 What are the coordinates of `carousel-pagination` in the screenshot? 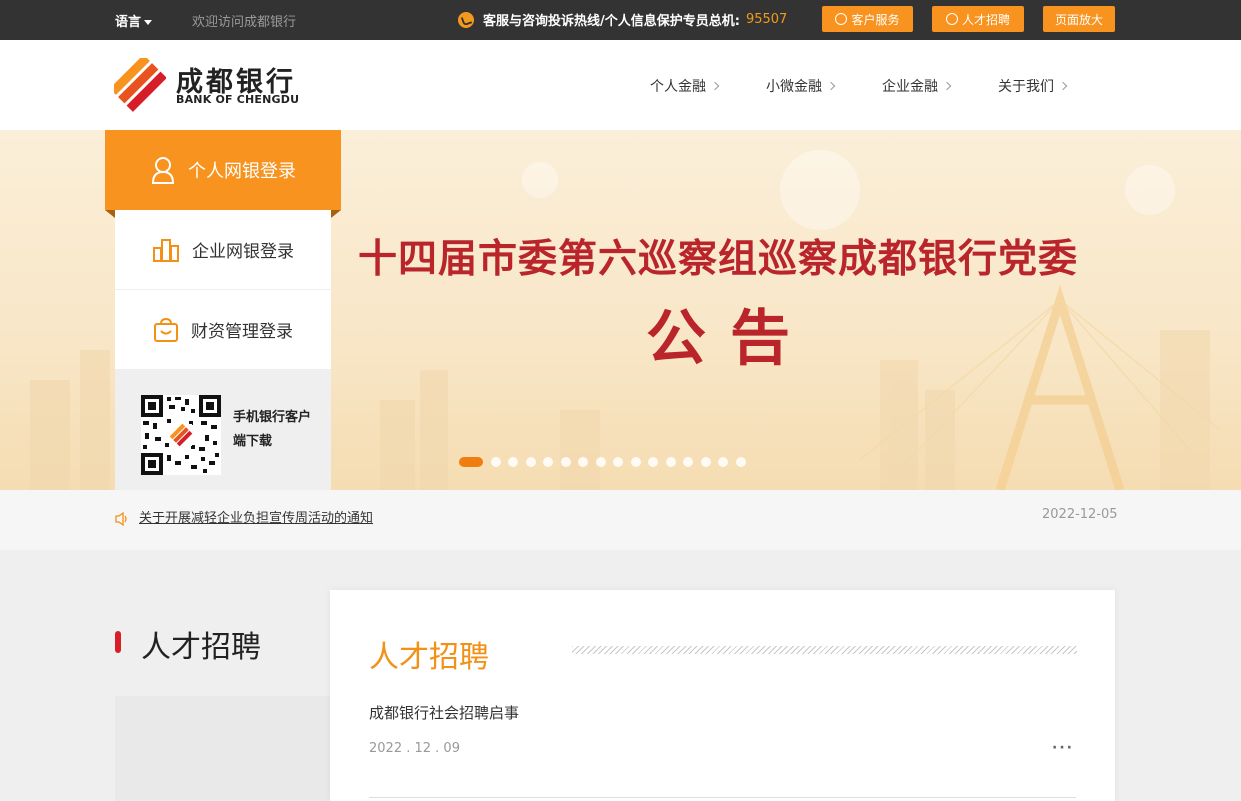 It's located at (606, 462).